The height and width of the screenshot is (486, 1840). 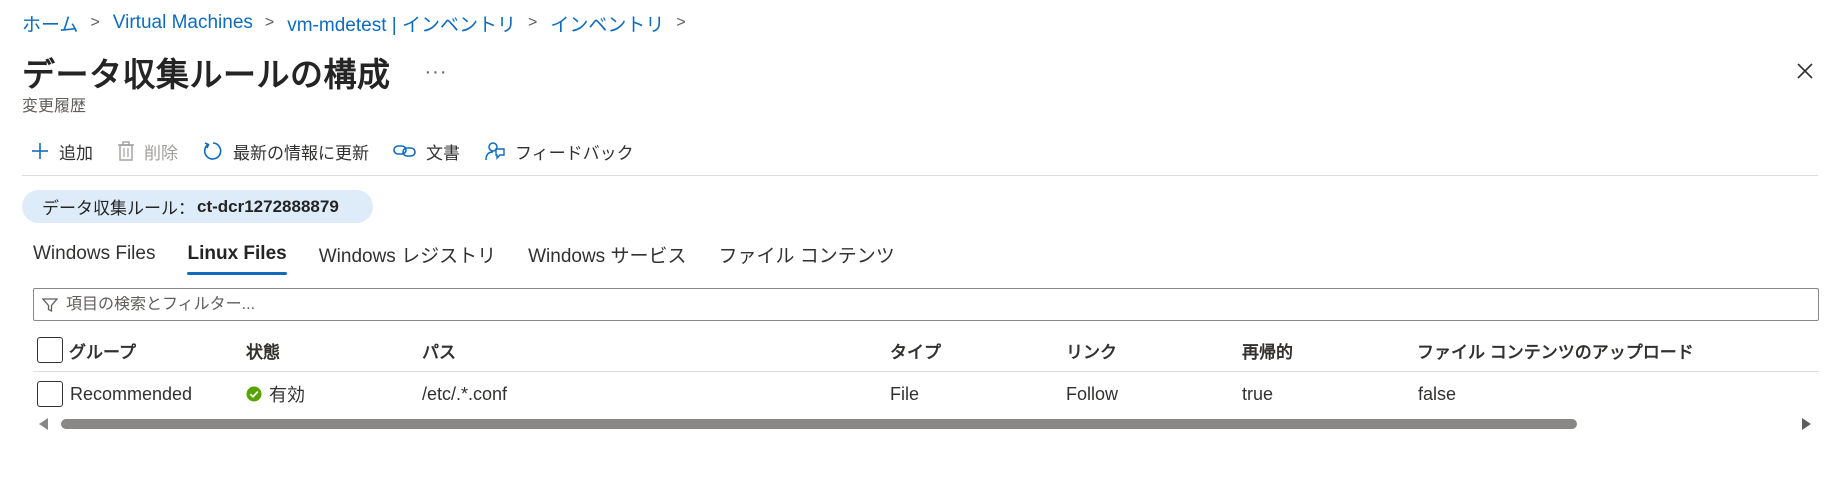 I want to click on check-circle-icon, so click(x=254, y=394).